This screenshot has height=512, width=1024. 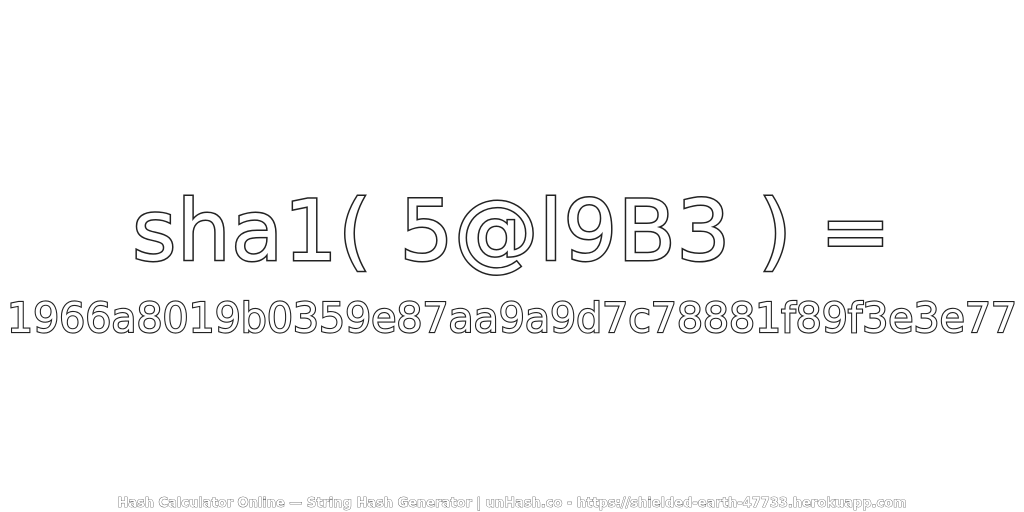 What do you see at coordinates (511, 231) in the screenshot?
I see `hash-expression-title: sha1( 5@l9B3 ) =` at bounding box center [511, 231].